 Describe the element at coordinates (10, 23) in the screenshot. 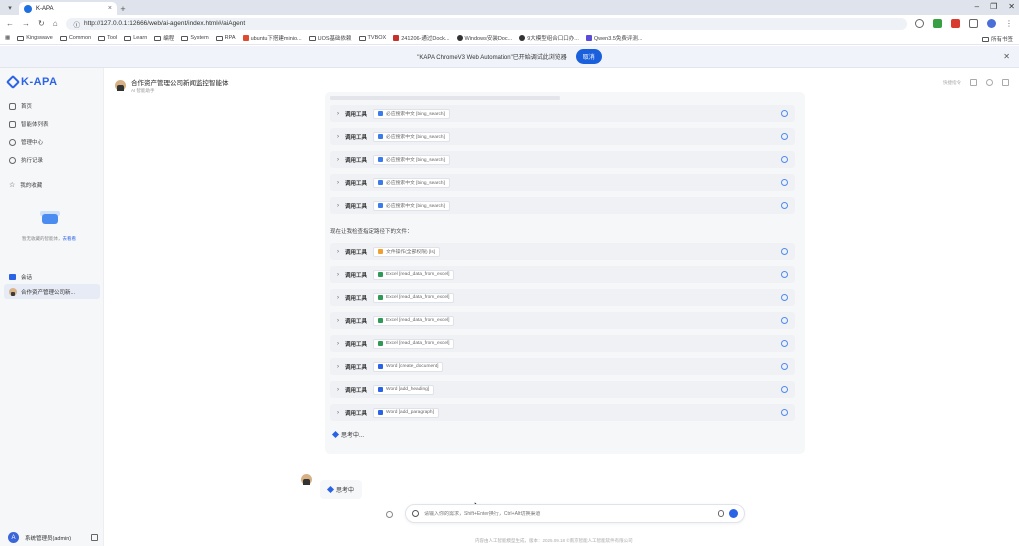

I see `back-icon: ←` at that location.